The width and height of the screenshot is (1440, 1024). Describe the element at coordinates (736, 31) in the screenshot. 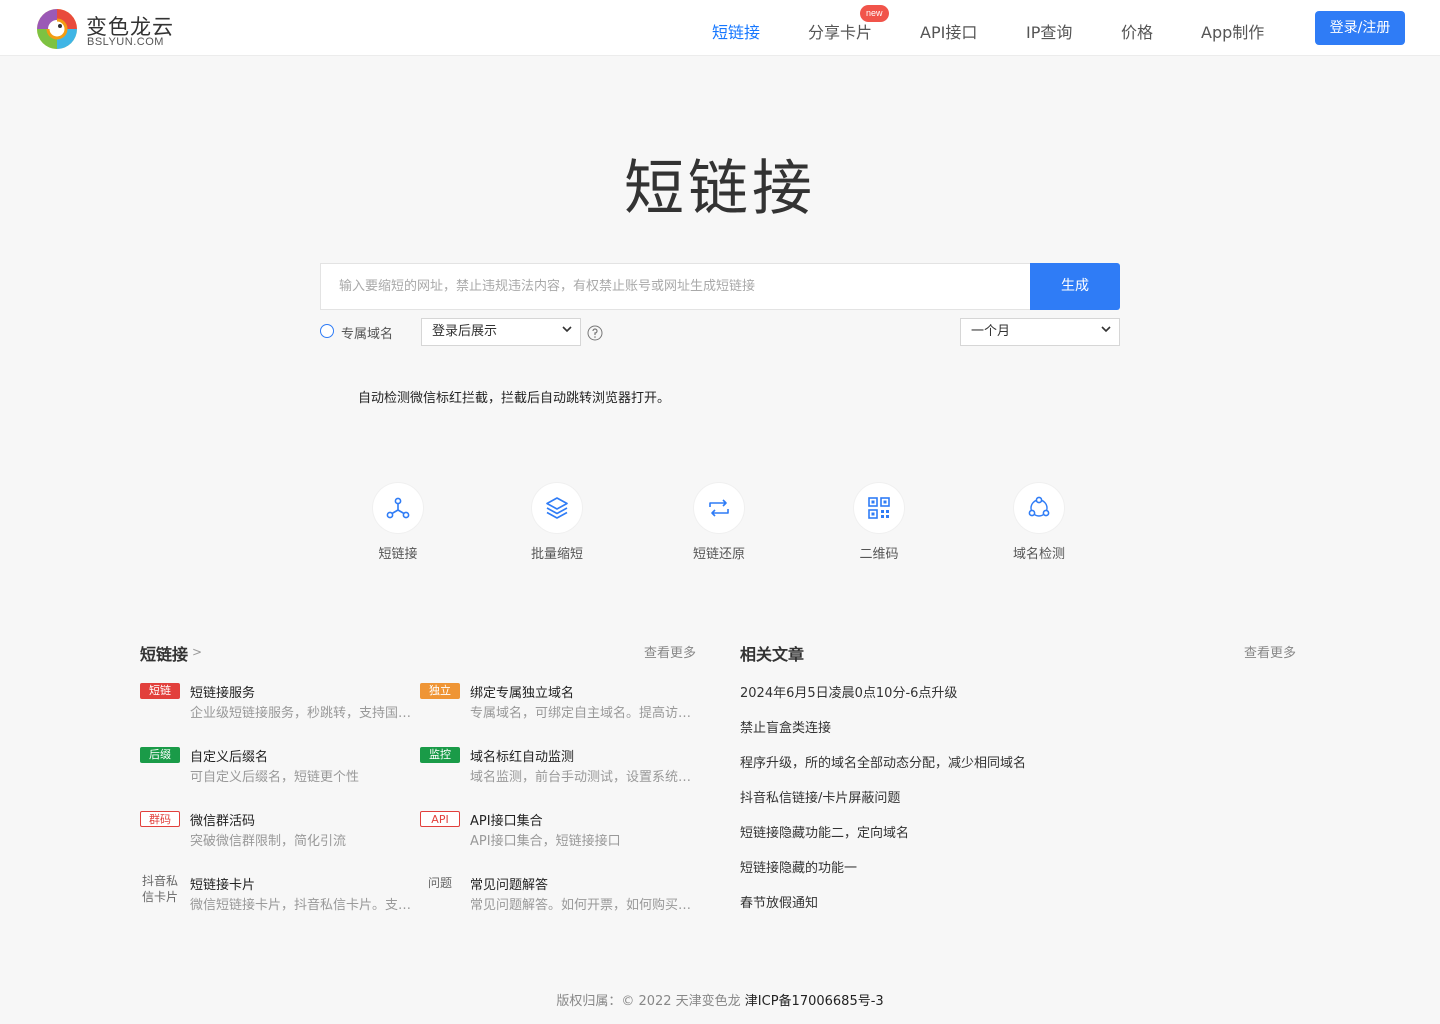

I see `nav-short-link: 短链接` at that location.